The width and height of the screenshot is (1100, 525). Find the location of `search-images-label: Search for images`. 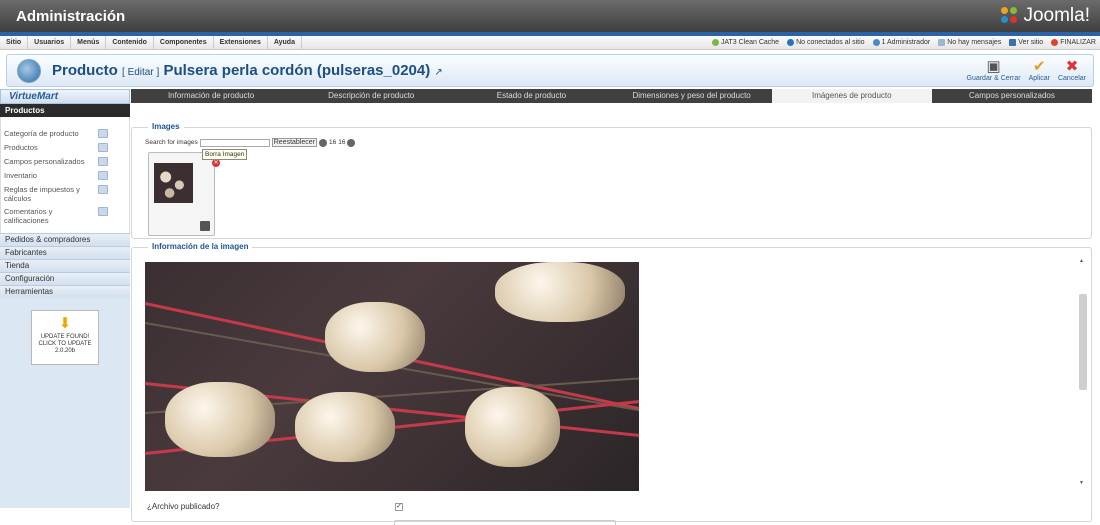

search-images-label: Search for images is located at coordinates (171, 142).